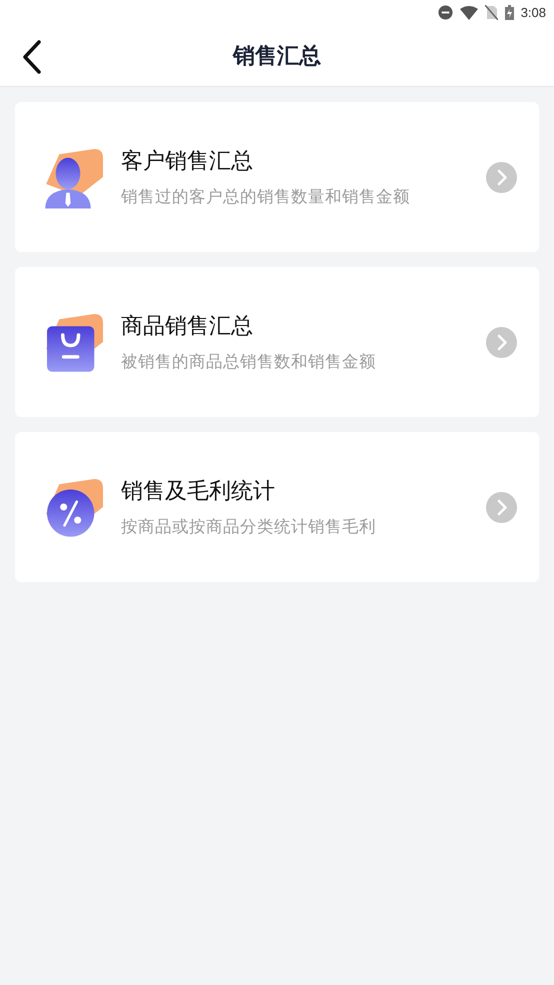  I want to click on card-title: 销售及毛利统计, so click(198, 492).